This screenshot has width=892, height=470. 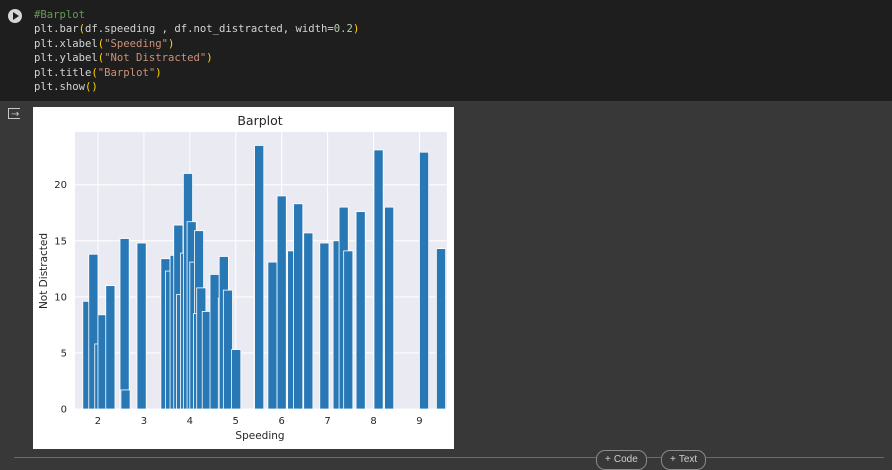 I want to click on x-tick-label: 9, so click(x=419, y=421).